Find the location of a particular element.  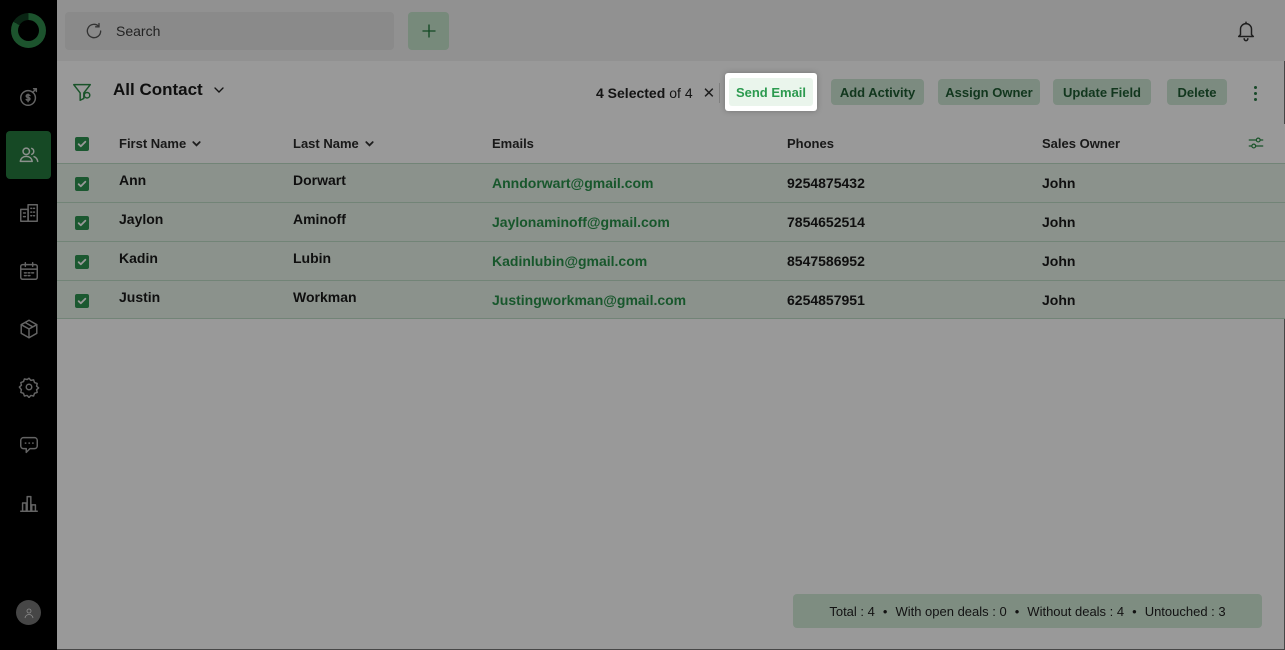

app-logo is located at coordinates (28, 30).